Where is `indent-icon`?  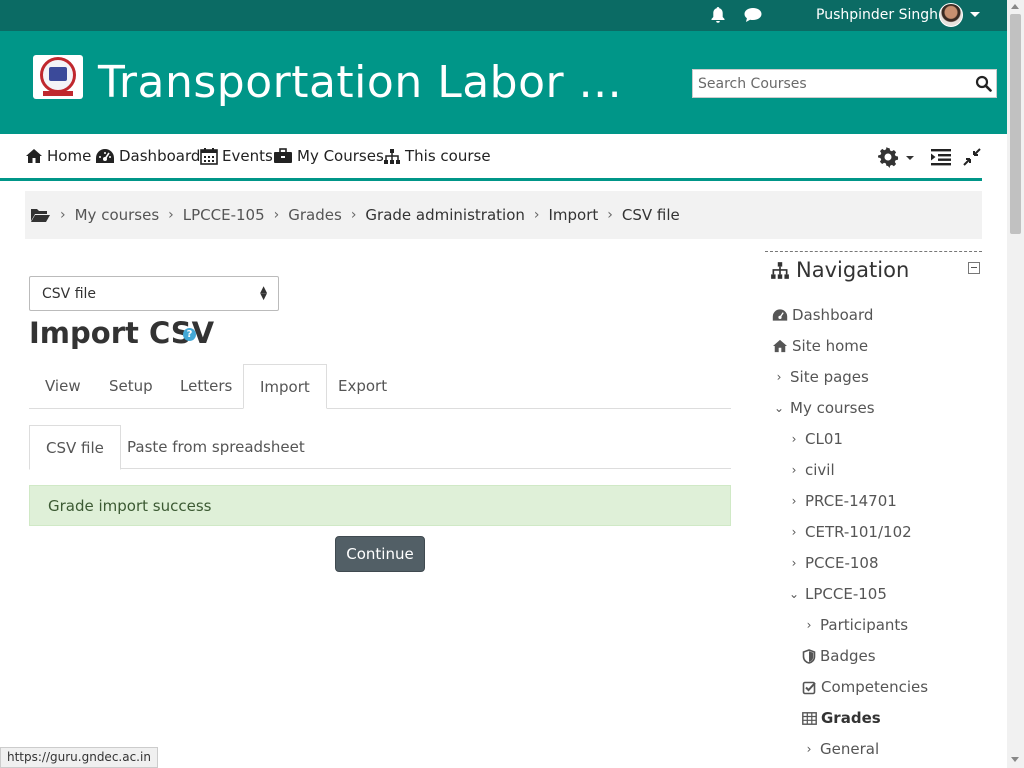 indent-icon is located at coordinates (941, 159).